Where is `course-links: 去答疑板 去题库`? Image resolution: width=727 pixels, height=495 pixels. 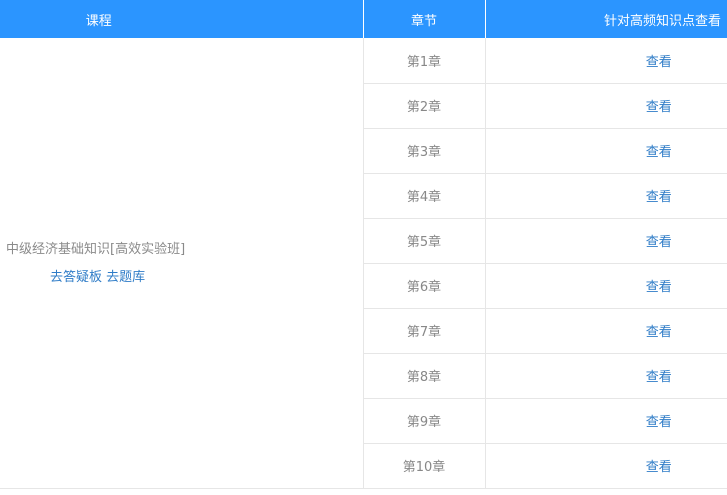
course-links: 去答疑板 去题库 is located at coordinates (184, 278).